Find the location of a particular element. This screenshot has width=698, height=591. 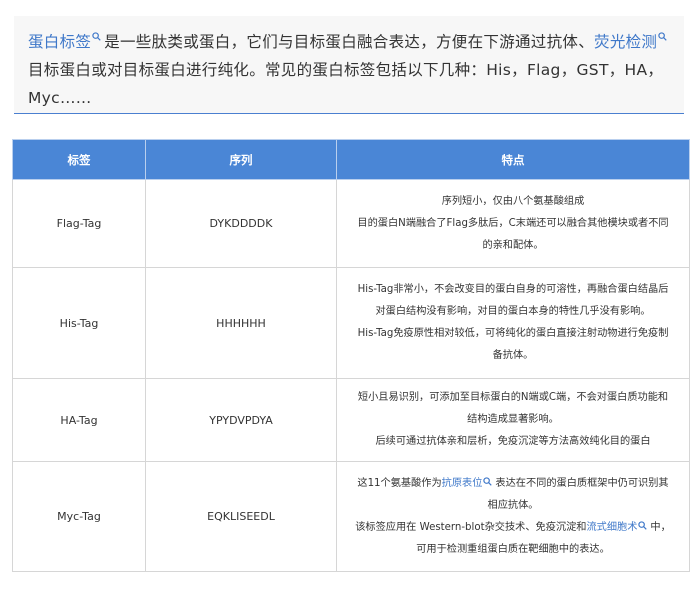

header-tag: 标签 is located at coordinates (79, 159).